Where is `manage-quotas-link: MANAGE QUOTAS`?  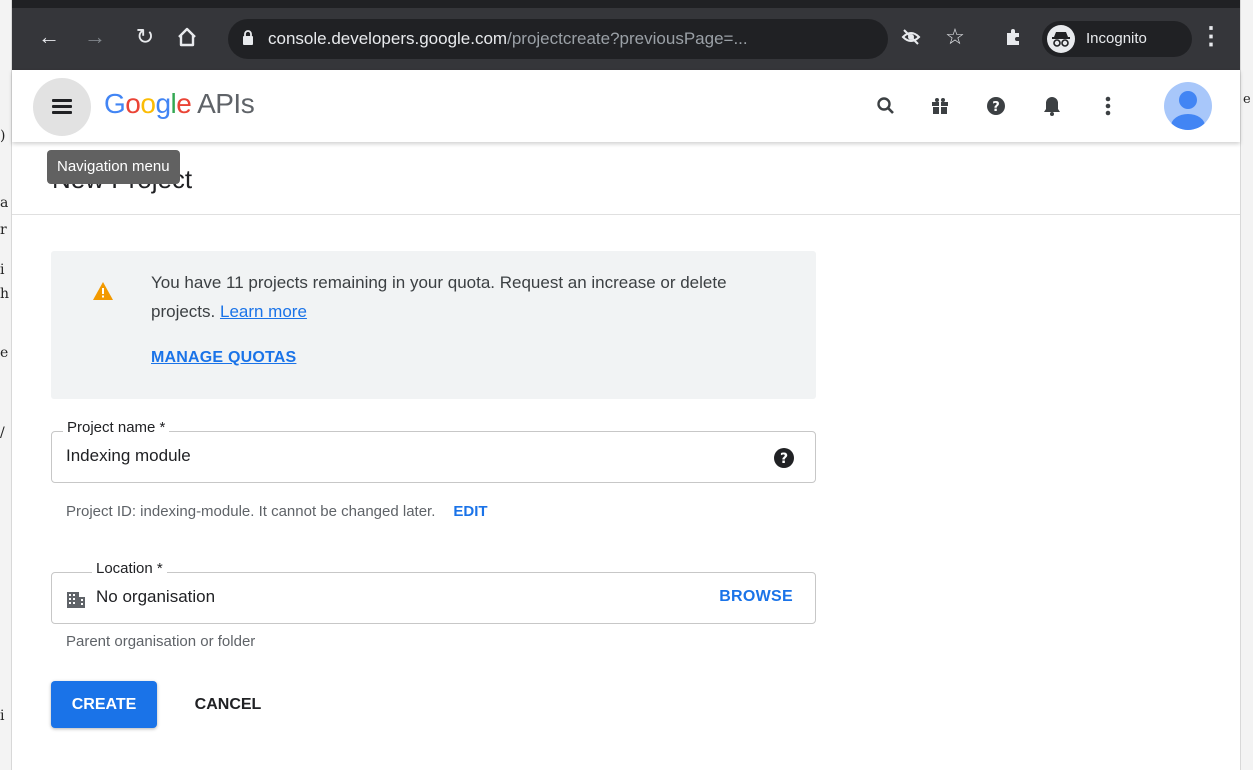 manage-quotas-link: MANAGE QUOTAS is located at coordinates (223, 358).